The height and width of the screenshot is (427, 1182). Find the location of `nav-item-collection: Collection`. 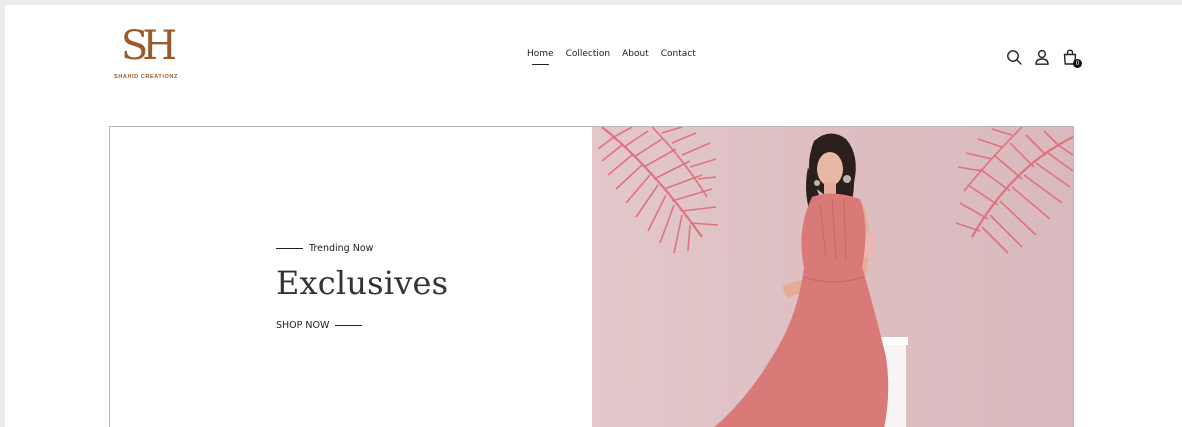

nav-item-collection: Collection is located at coordinates (588, 57).